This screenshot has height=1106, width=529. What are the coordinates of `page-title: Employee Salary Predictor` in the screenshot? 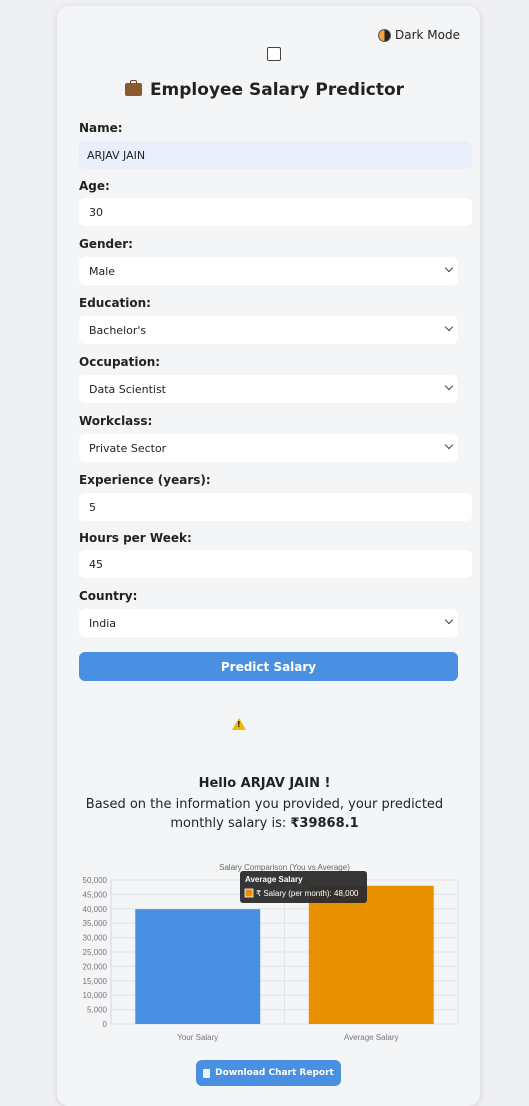 It's located at (264, 90).